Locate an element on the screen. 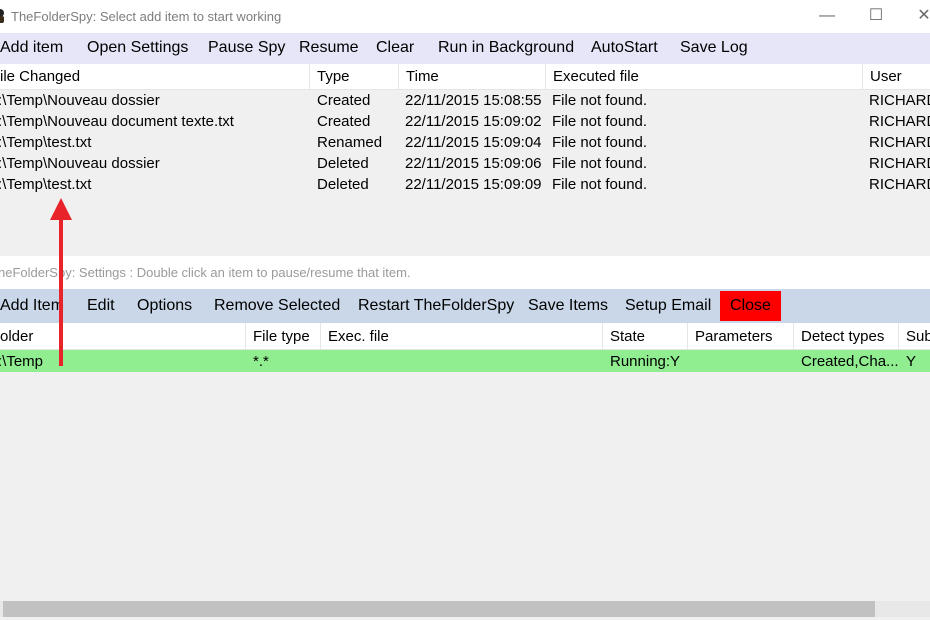 This screenshot has width=930, height=620. cell-time: 22/11/2015 15:09:02 is located at coordinates (473, 121).